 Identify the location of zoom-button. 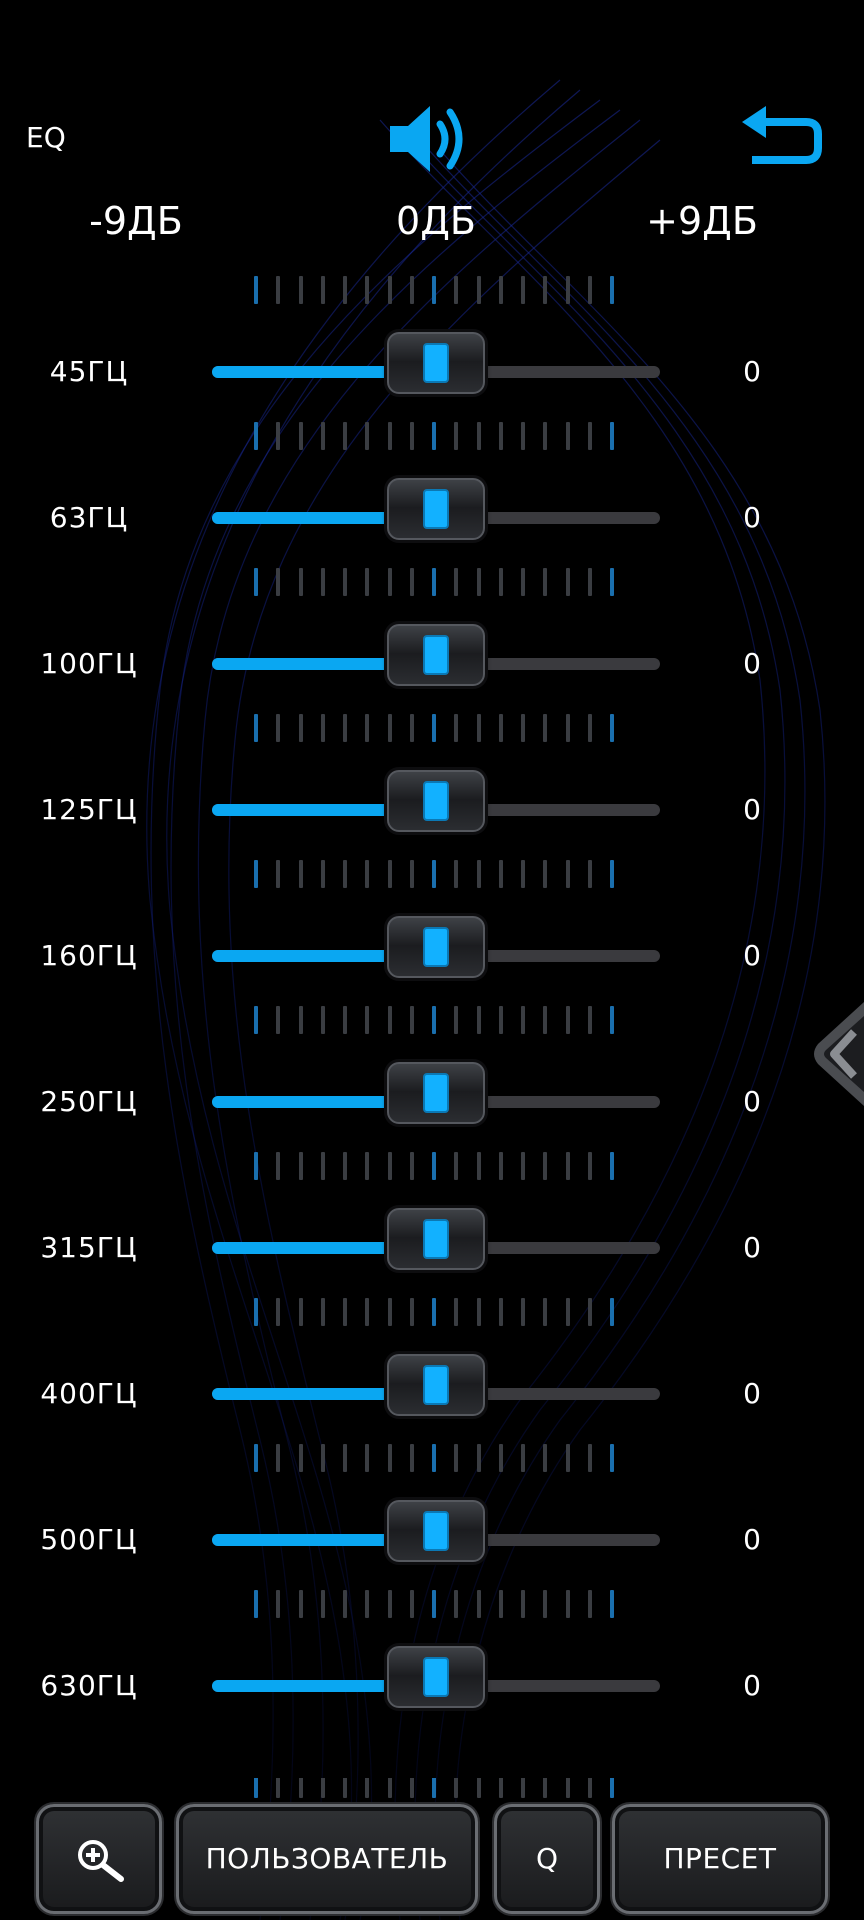
(99, 1859).